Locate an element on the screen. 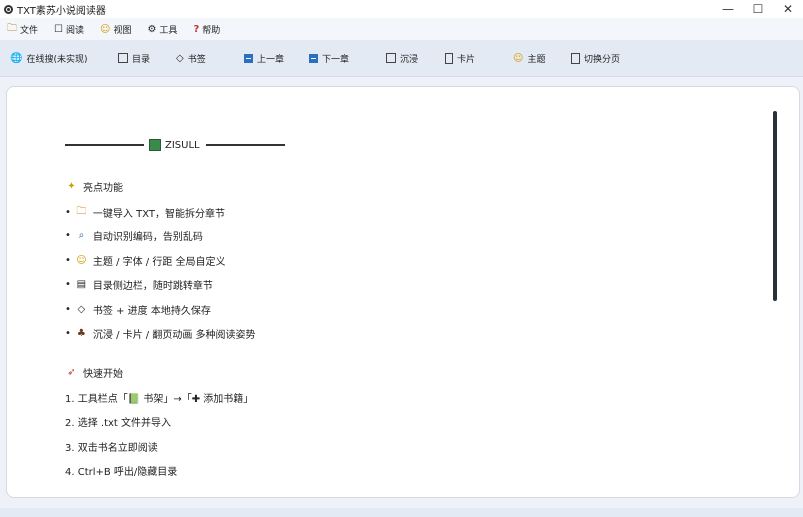 This screenshot has width=803, height=517. step-item: 1. 工具栏点「📗 书架」→「✚ 添加书籍」 is located at coordinates (159, 397).